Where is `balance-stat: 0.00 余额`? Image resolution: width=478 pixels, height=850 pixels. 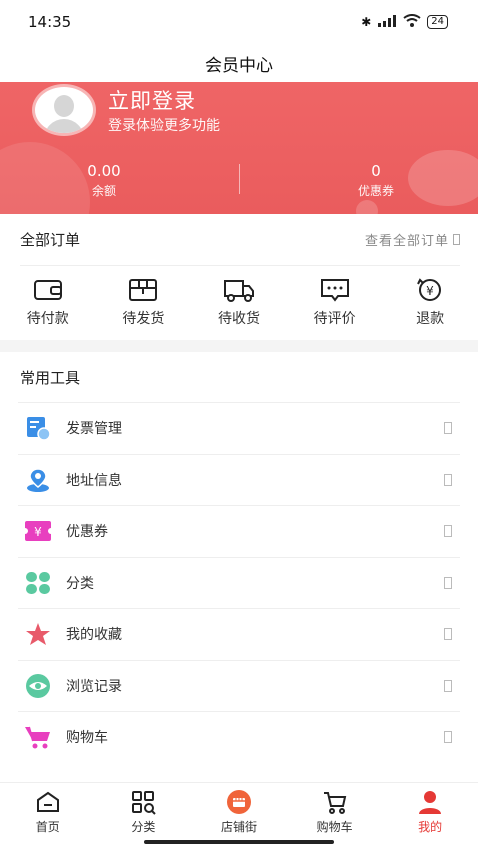
balance-stat: 0.00 余额 is located at coordinates (104, 180).